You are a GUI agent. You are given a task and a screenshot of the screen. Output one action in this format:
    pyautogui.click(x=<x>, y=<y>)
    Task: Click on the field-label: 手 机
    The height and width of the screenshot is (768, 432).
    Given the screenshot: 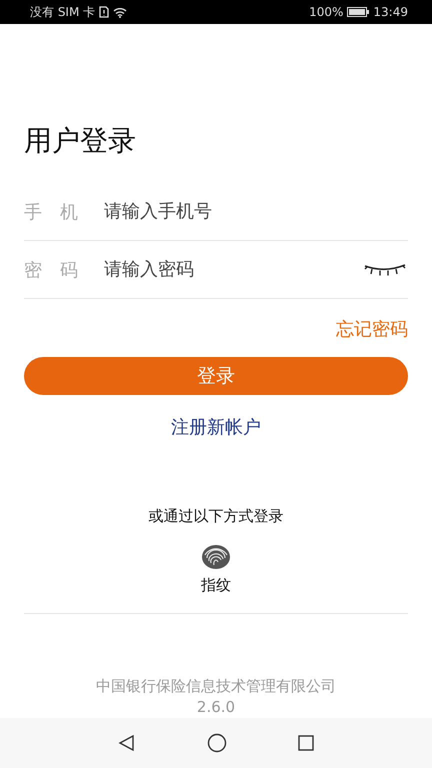 What is the action you would take?
    pyautogui.click(x=51, y=212)
    